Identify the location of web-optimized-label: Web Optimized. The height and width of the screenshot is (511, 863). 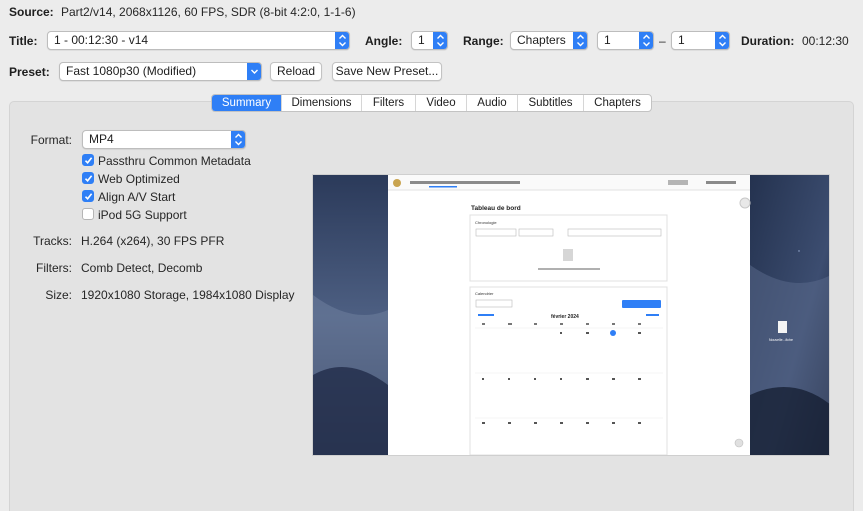
(139, 179).